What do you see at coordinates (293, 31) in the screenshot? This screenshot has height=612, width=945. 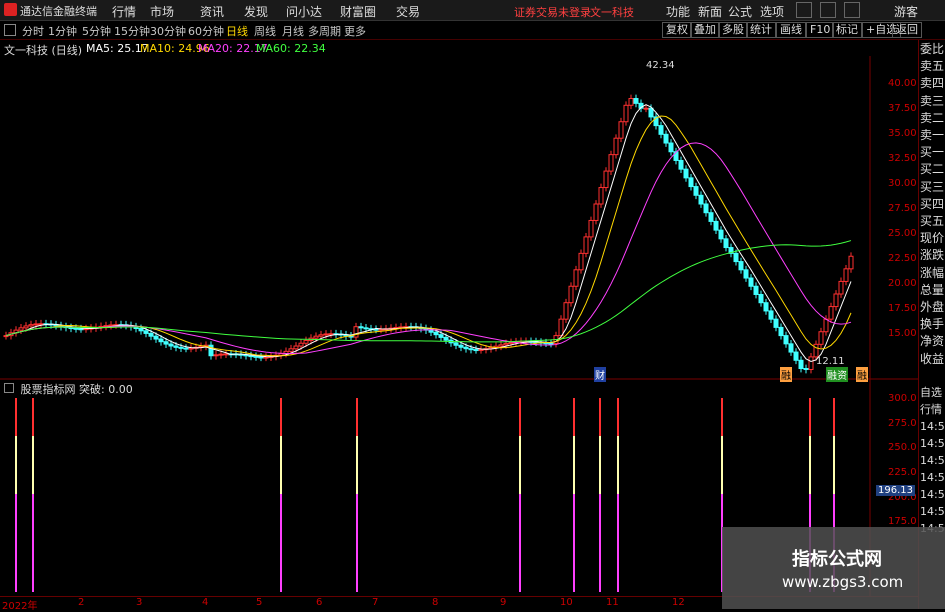 I see `tf-monthly: 月线` at bounding box center [293, 31].